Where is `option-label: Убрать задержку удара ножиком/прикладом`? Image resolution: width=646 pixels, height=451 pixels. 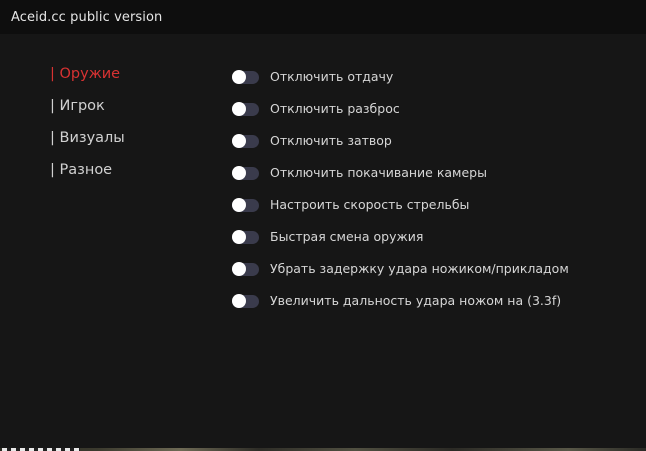
option-label: Убрать задержку удара ножиком/прикладом is located at coordinates (419, 268).